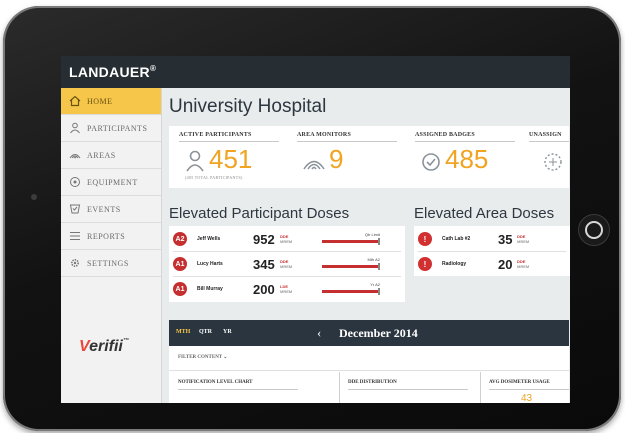  Describe the element at coordinates (75, 236) in the screenshot. I see `reports-icon` at that location.